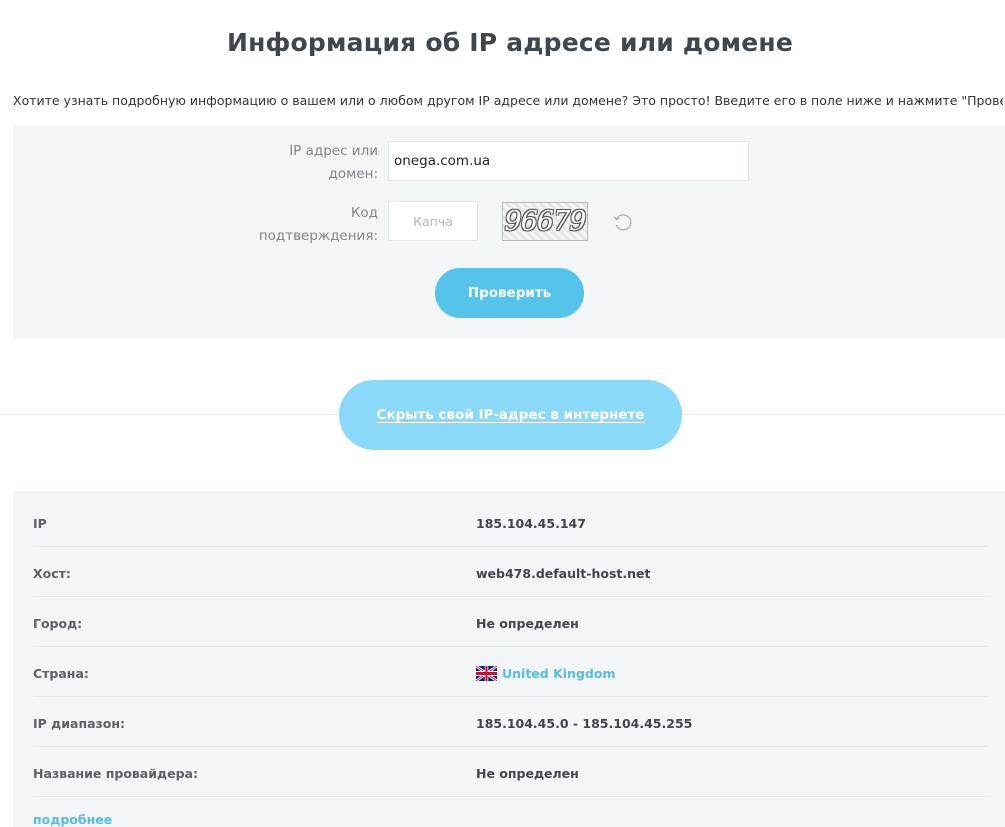  I want to click on check-button: Проверить, so click(509, 293).